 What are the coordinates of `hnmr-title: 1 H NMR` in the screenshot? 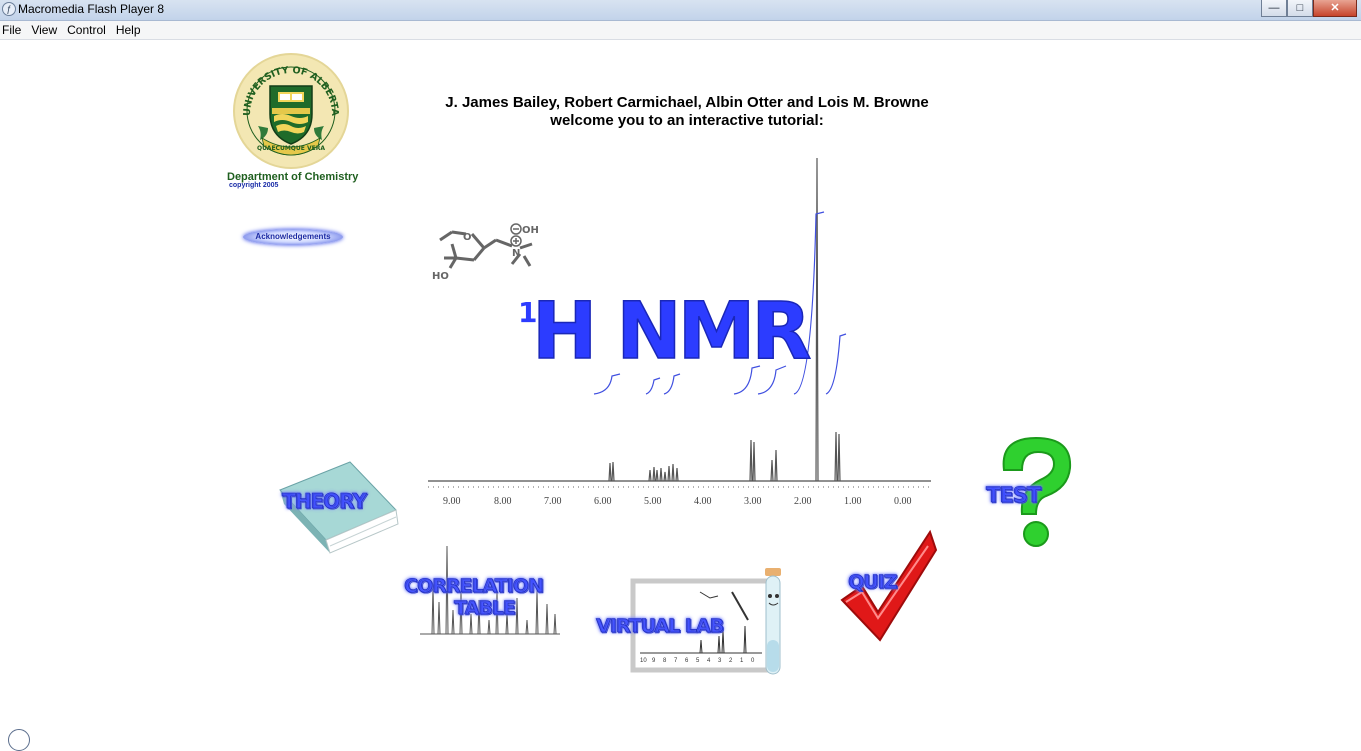 It's located at (666, 332).